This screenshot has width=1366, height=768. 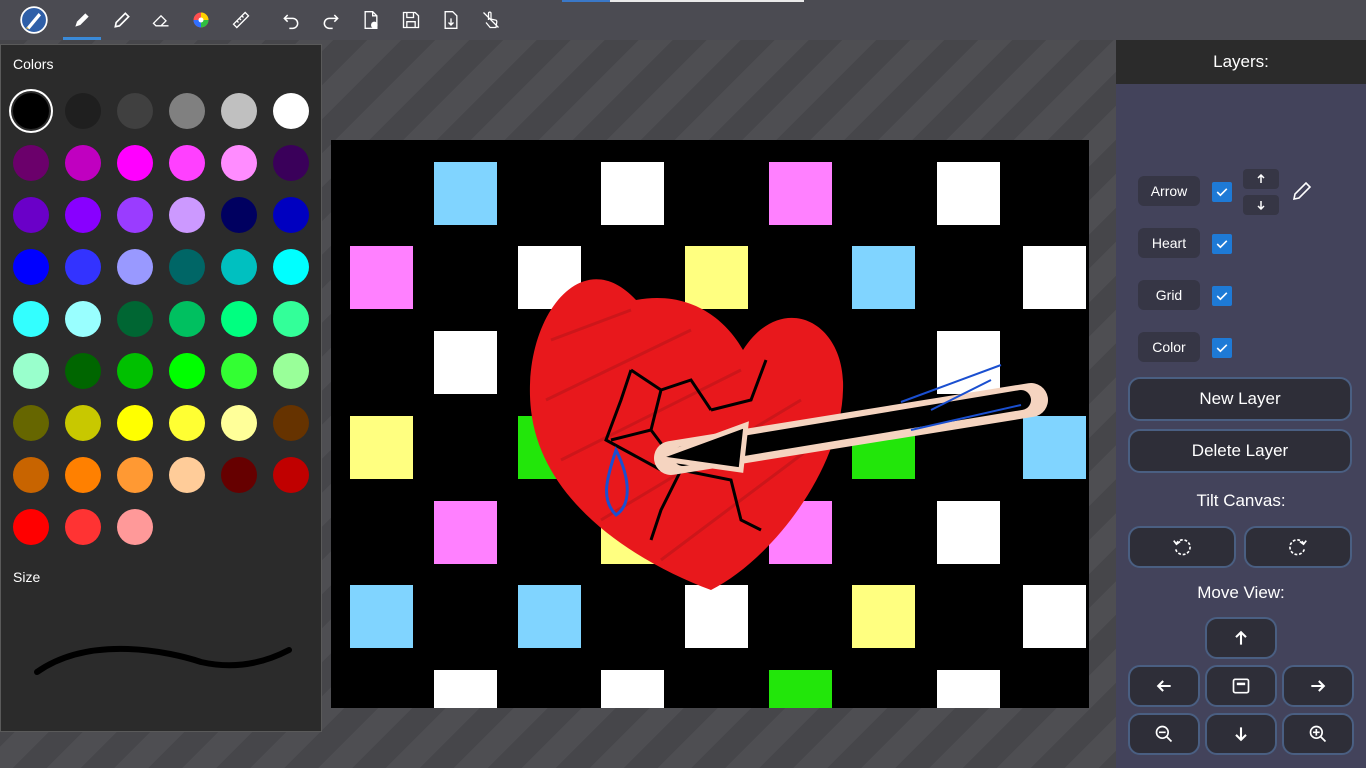 I want to click on tilt-right-button, so click(x=1298, y=547).